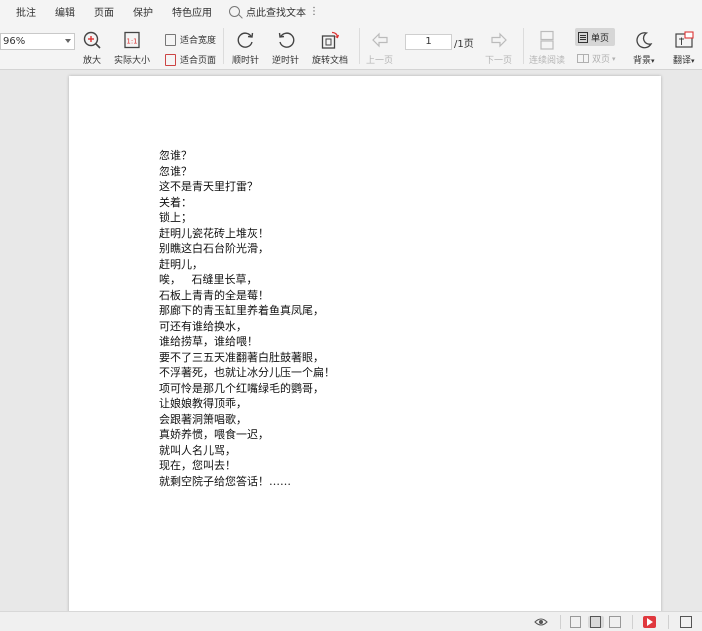 This screenshot has height=631, width=702. Describe the element at coordinates (351, 11) in the screenshot. I see `menu-bar: 批注 编辑 页面 保护 特色应用 点此查找文本 ⋮` at that location.